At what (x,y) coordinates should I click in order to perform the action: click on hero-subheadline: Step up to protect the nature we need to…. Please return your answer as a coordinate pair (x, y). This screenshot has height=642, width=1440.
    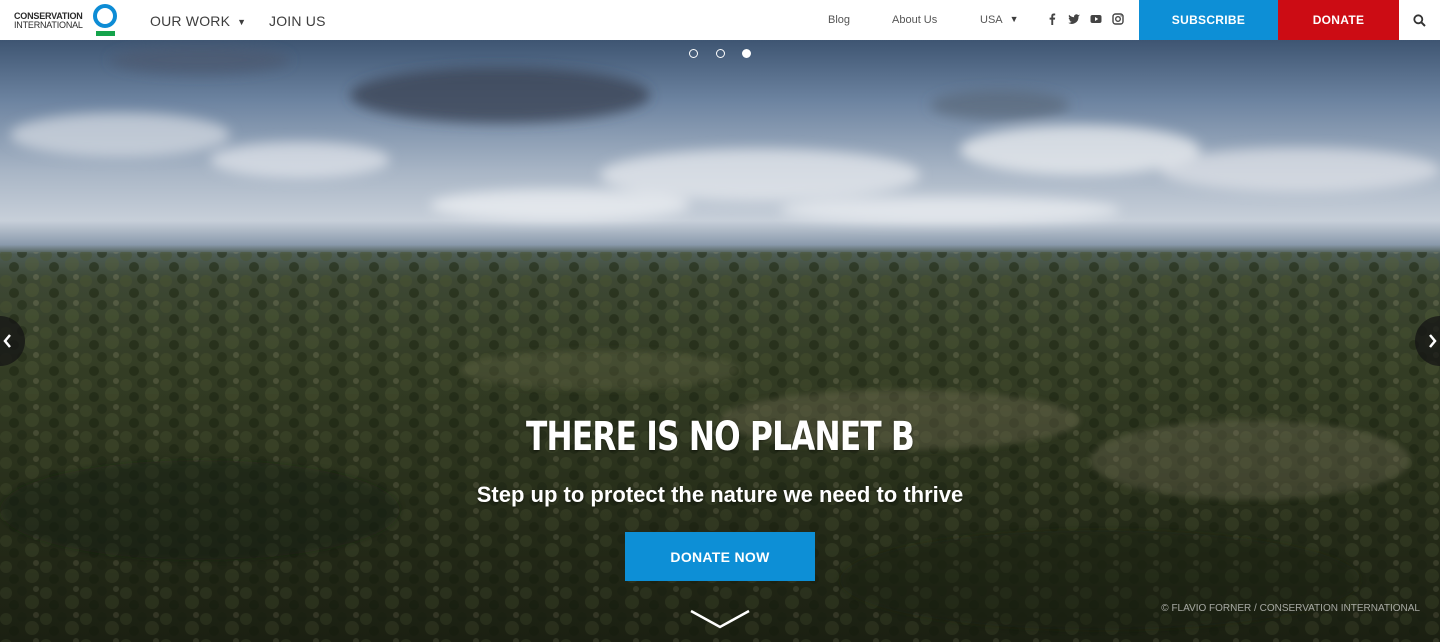
    Looking at the image, I should click on (720, 494).